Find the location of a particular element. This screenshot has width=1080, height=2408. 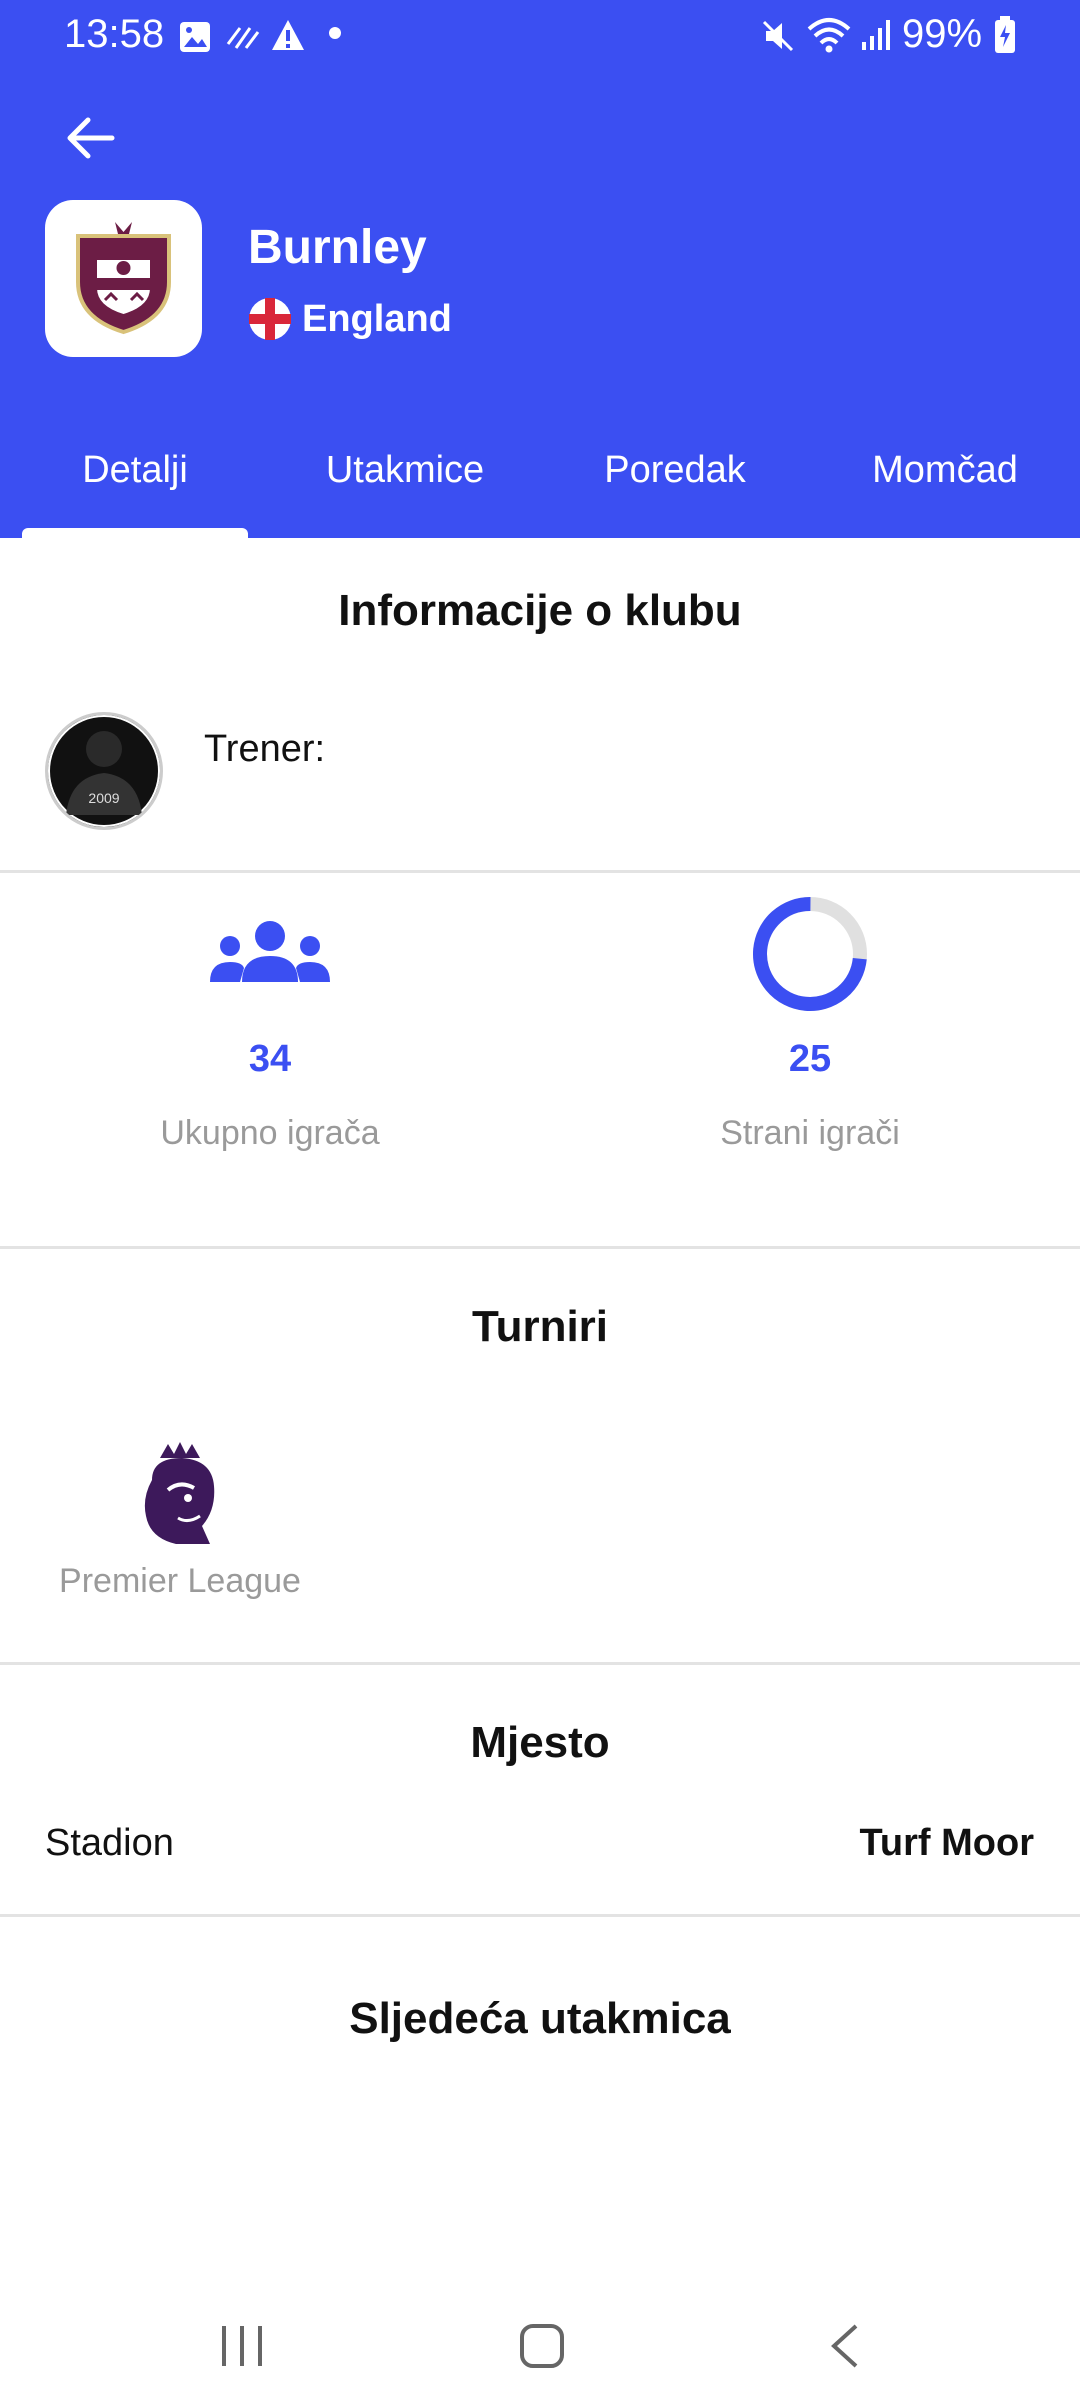

premier-league-lion-icon is located at coordinates (180, 1493).